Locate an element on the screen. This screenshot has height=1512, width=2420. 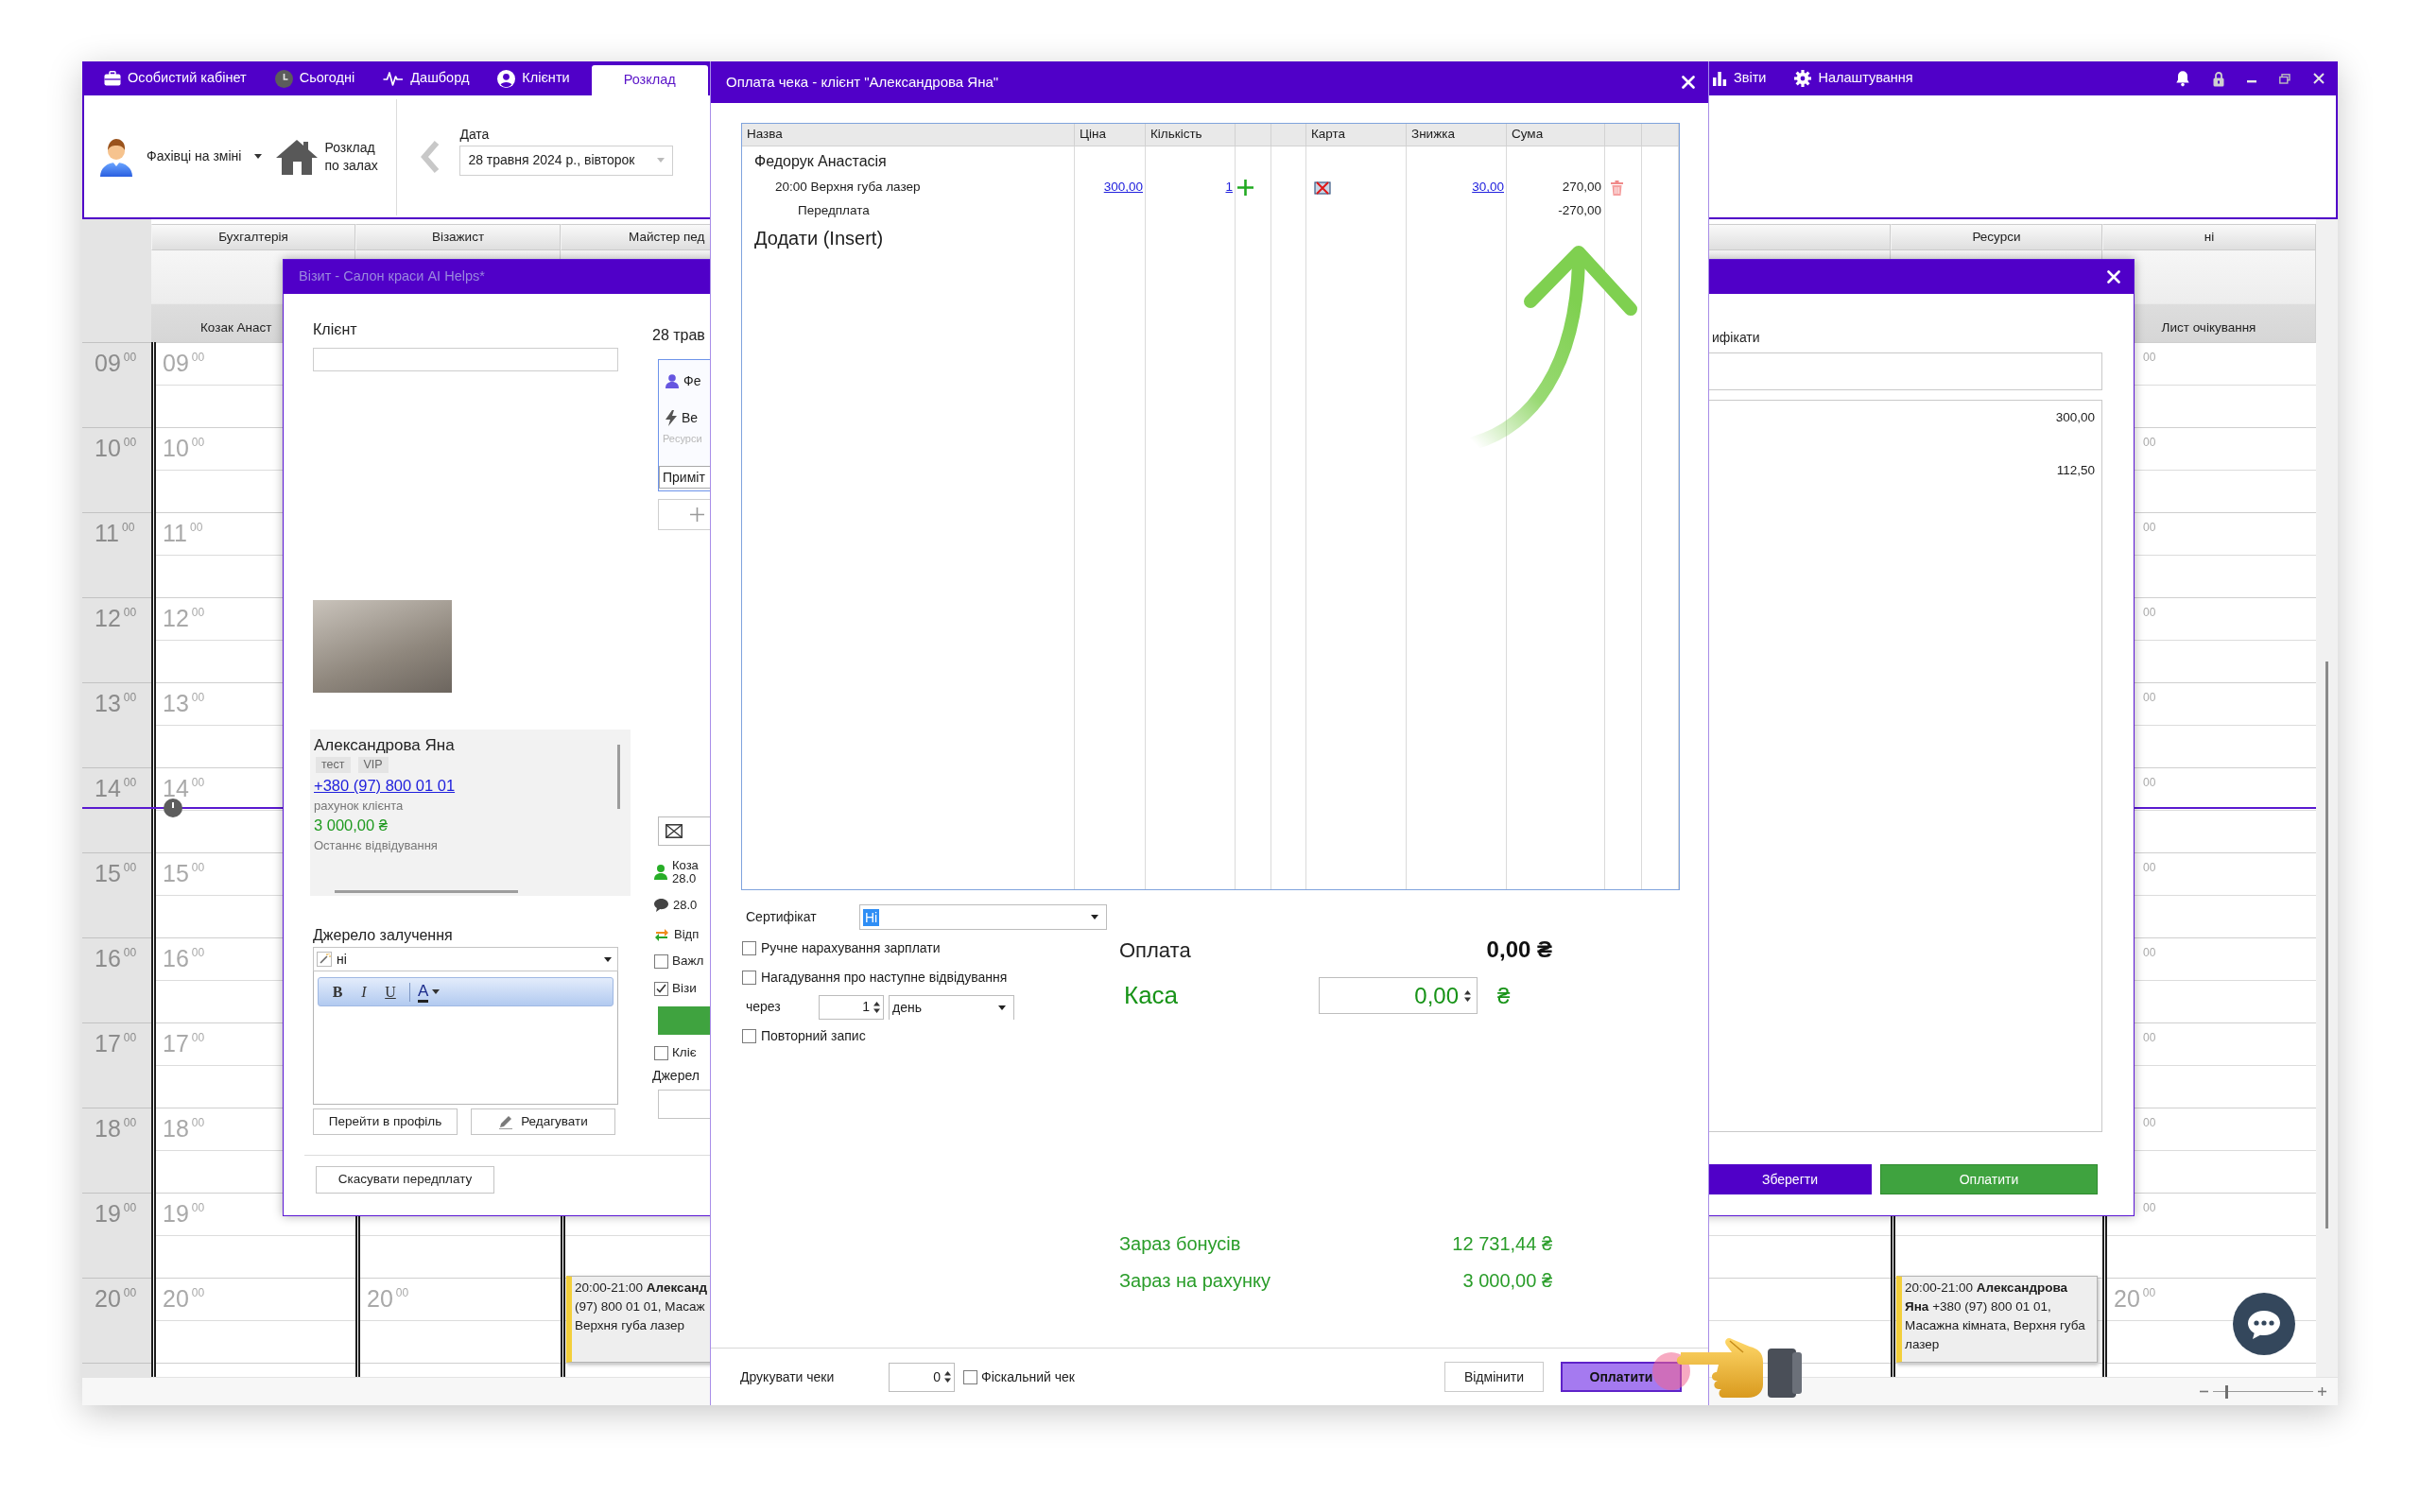
faint-time-label: 17$^{00}$ is located at coordinates (184, 1044).